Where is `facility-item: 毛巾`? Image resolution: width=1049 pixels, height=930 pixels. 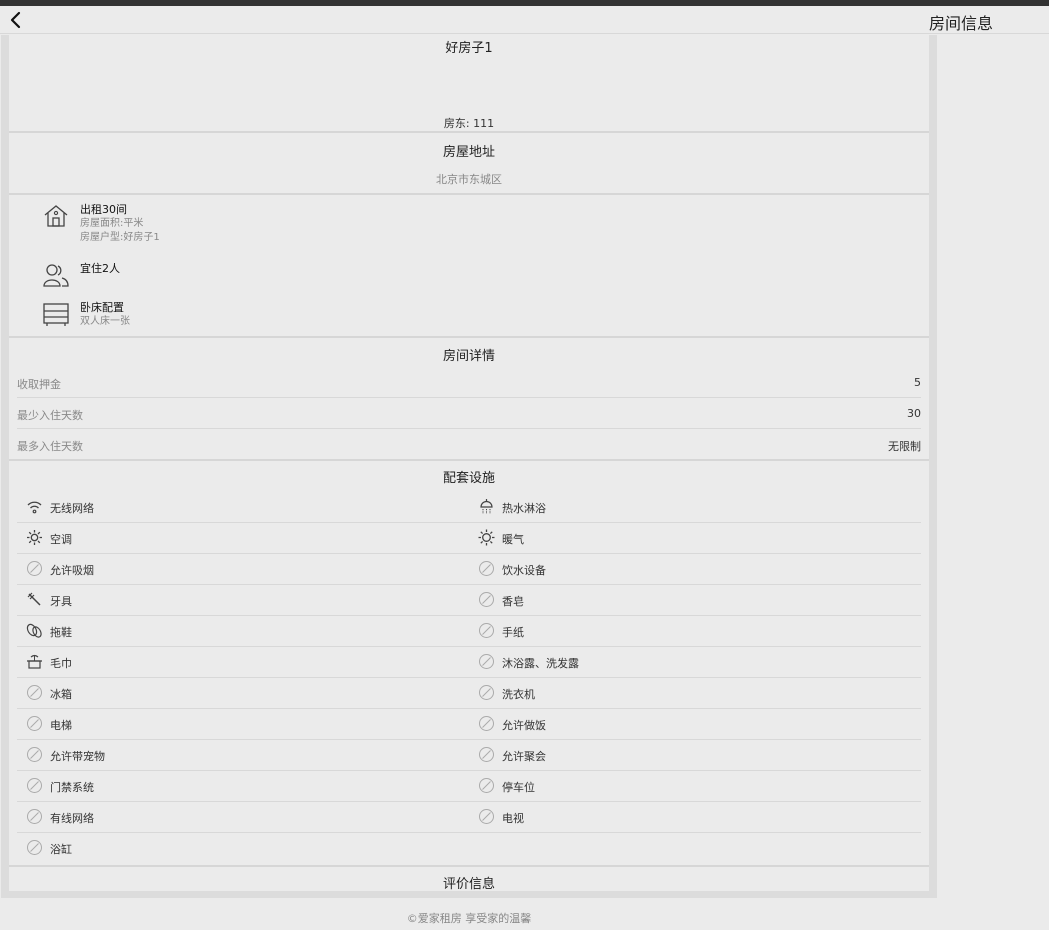
facility-item: 毛巾 is located at coordinates (248, 661).